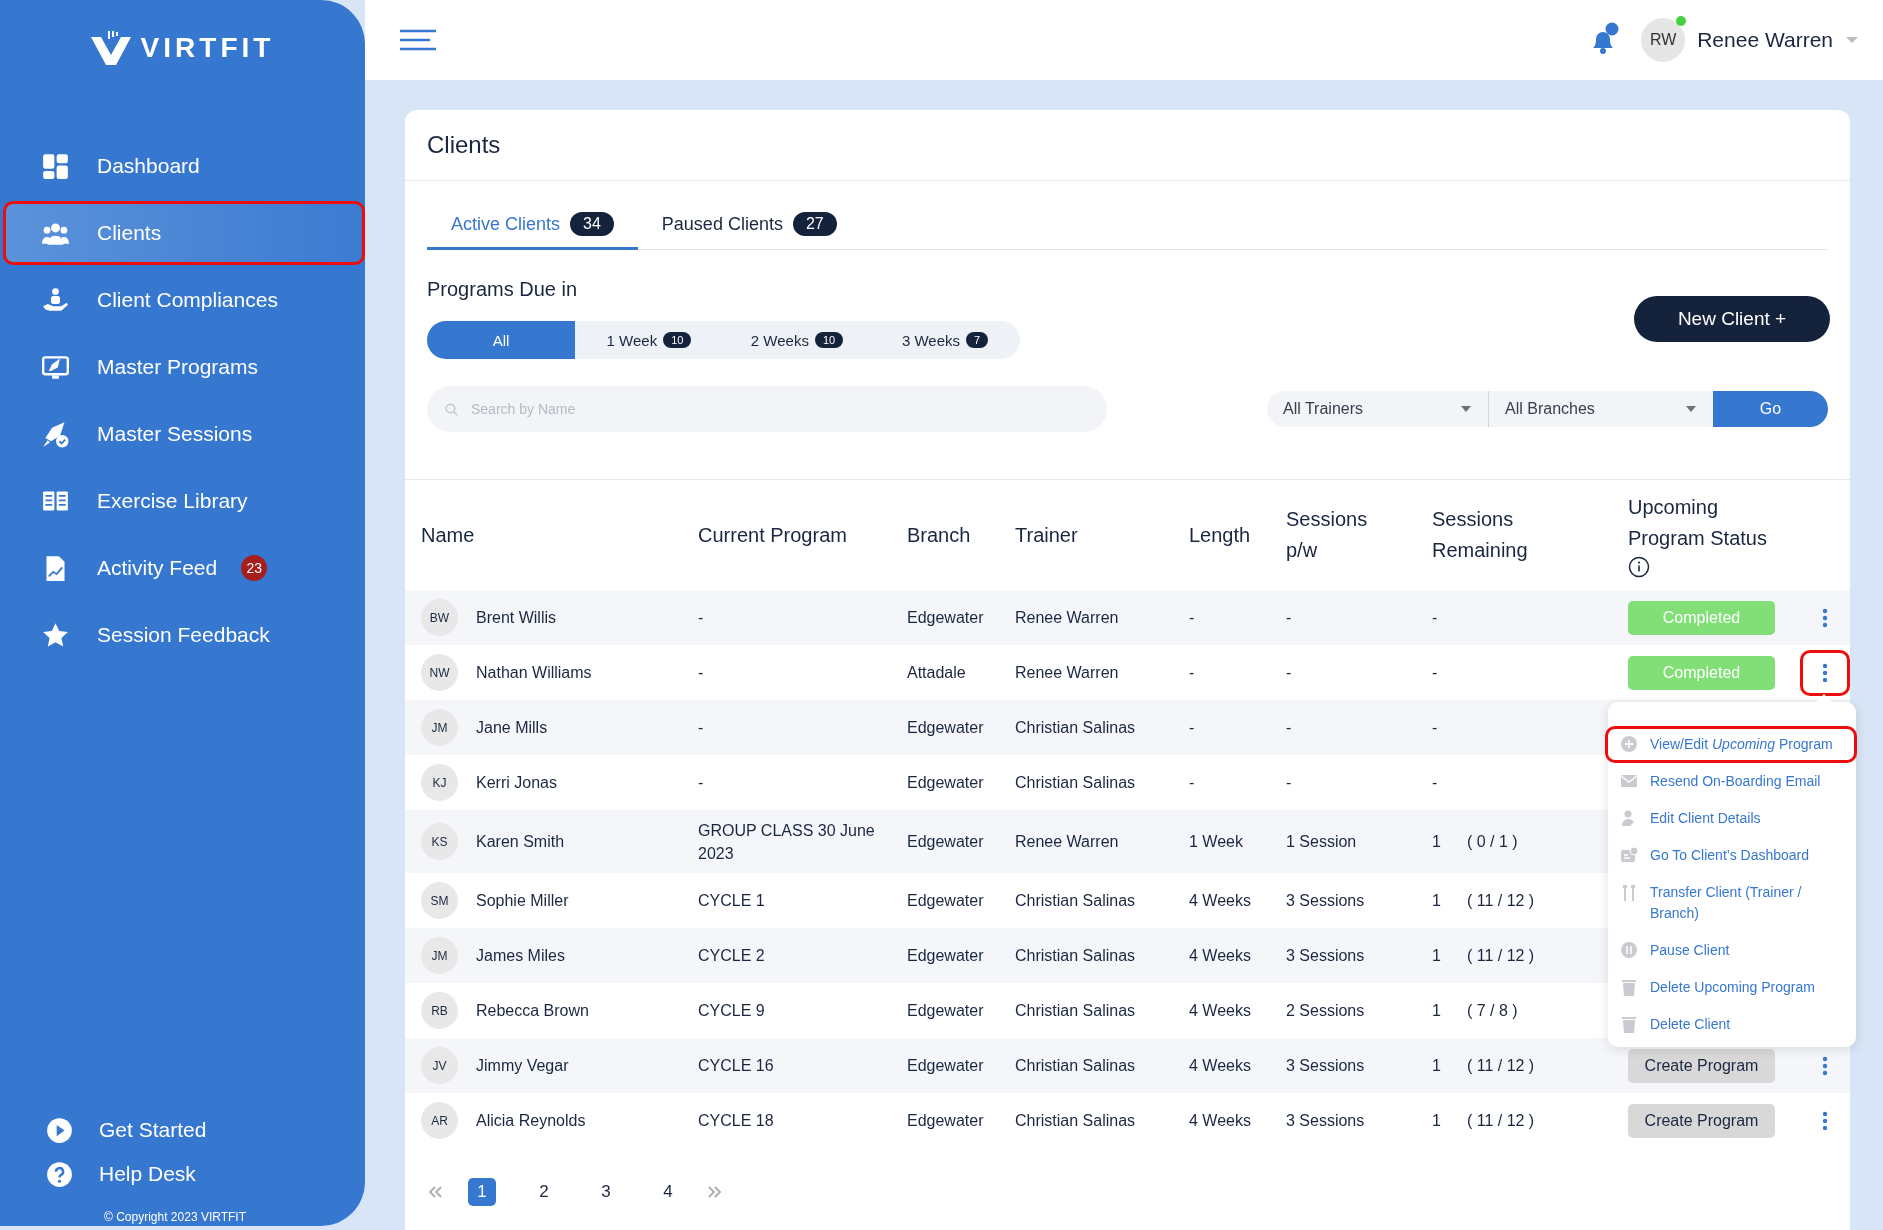 Image resolution: width=1883 pixels, height=1230 pixels. I want to click on table-cell: ( 7 / 8 ), so click(1492, 1010).